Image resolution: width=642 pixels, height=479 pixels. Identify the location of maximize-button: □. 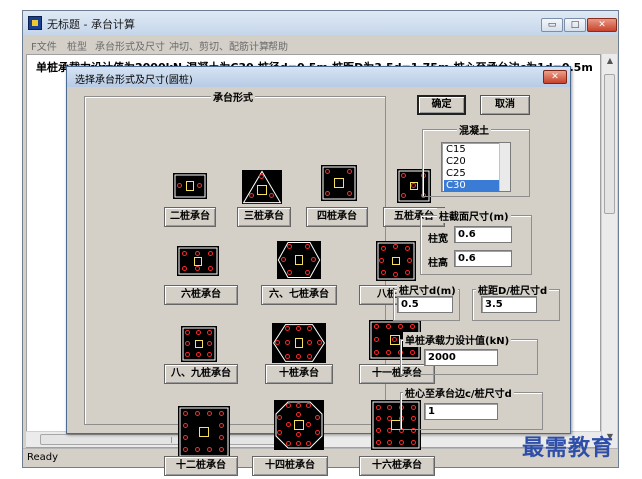
(575, 25).